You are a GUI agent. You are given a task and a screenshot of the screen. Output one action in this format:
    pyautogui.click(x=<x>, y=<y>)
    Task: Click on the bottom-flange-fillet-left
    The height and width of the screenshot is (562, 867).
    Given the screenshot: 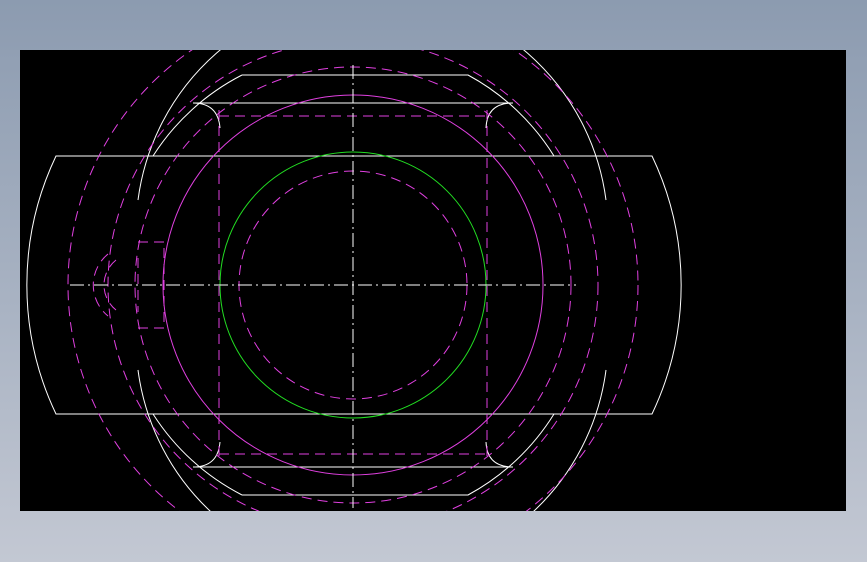 What is the action you would take?
    pyautogui.click(x=206, y=454)
    